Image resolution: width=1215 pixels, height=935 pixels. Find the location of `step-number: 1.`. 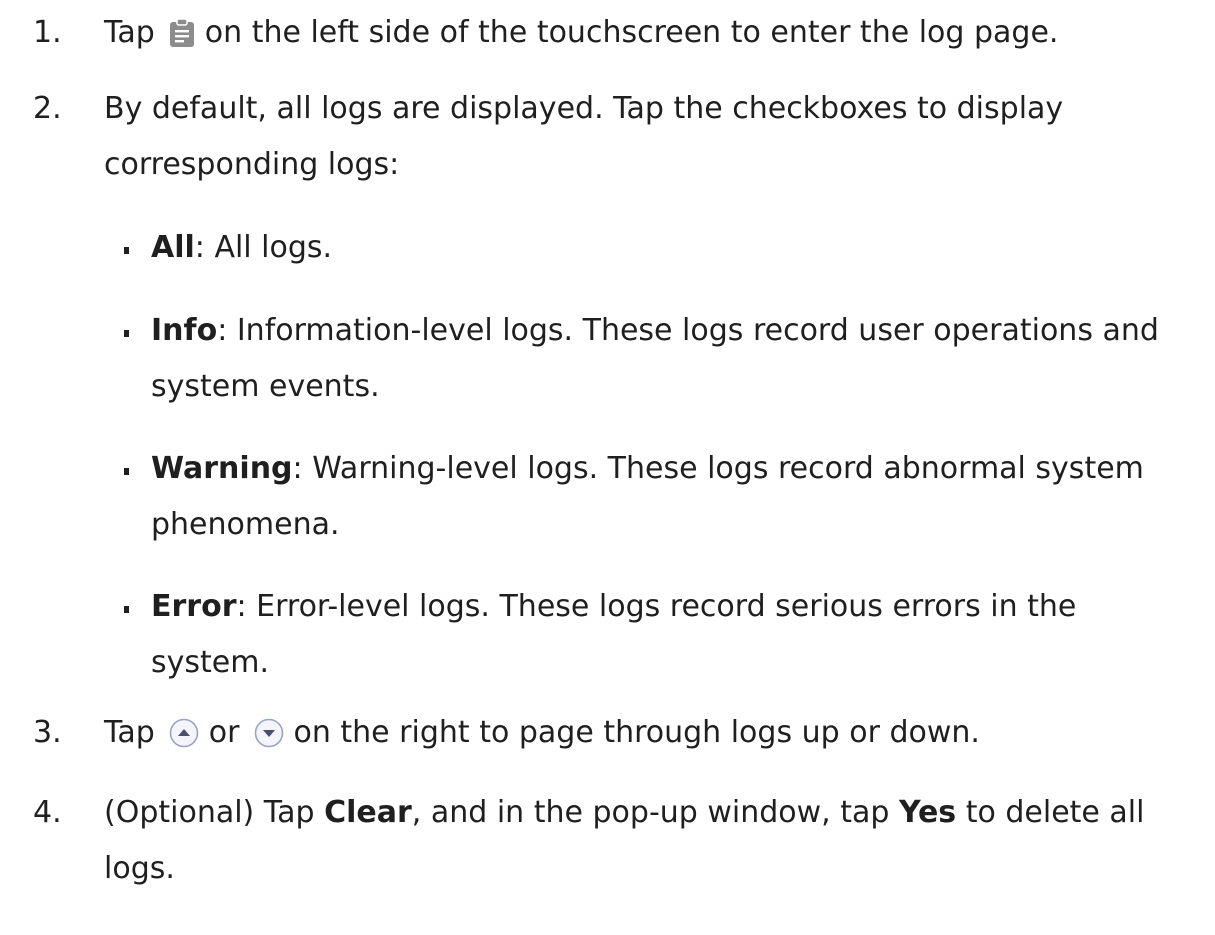

step-number: 1. is located at coordinates (47, 32).